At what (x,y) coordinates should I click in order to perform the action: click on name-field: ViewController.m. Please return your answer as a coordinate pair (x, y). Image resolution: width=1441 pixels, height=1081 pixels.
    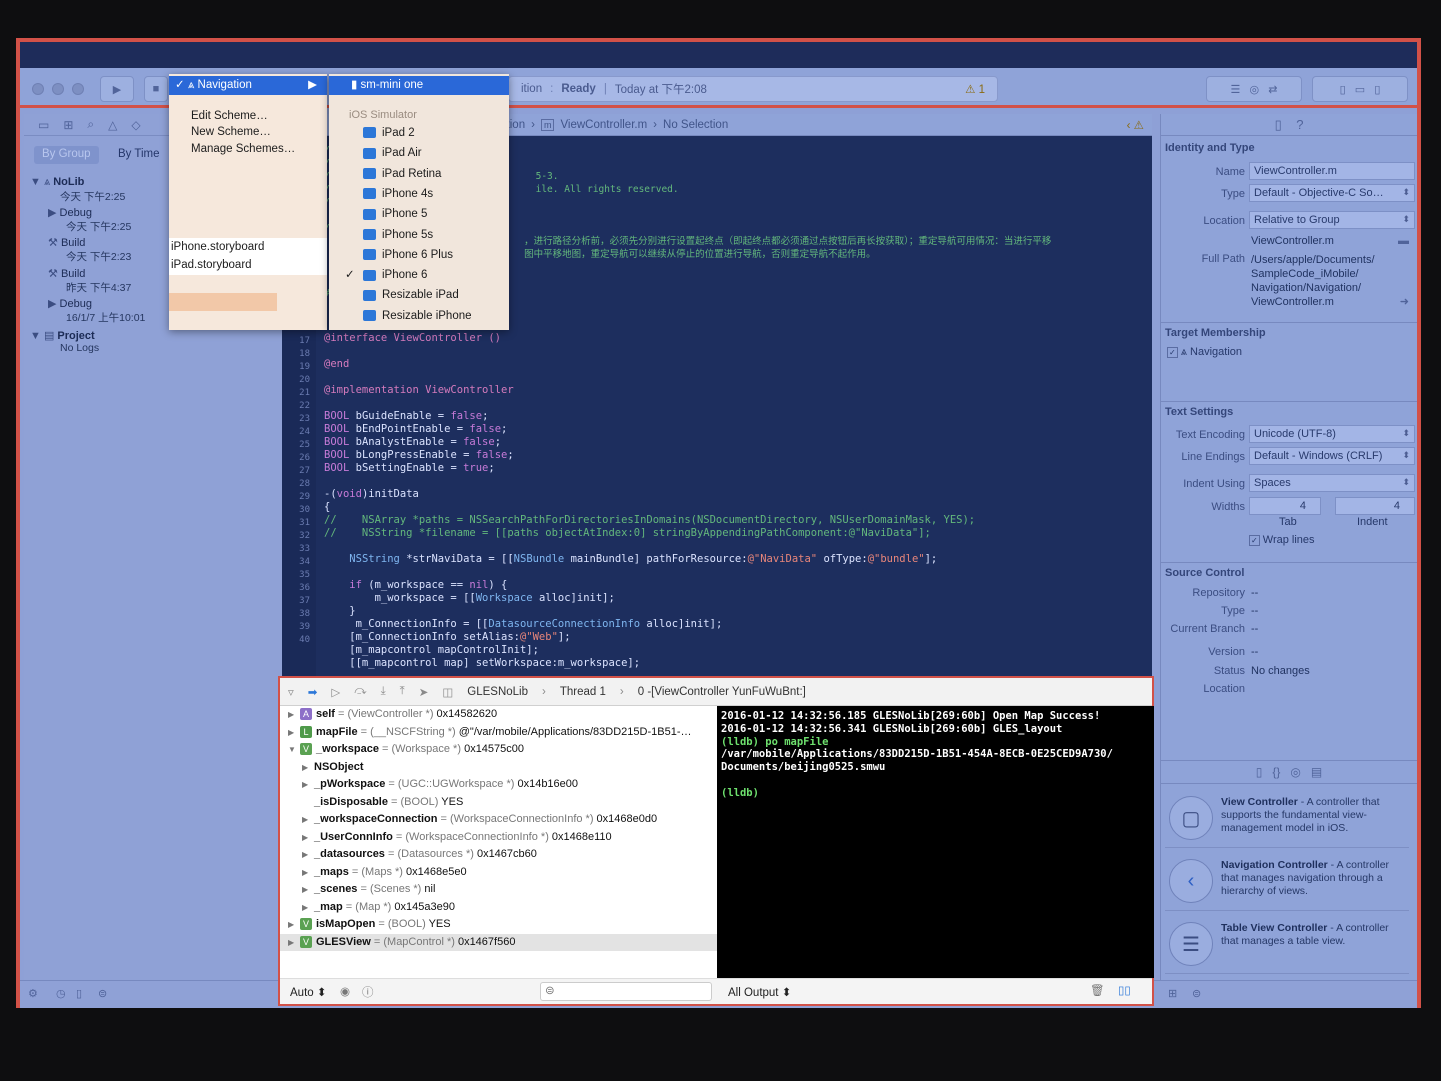
    Looking at the image, I should click on (1332, 171).